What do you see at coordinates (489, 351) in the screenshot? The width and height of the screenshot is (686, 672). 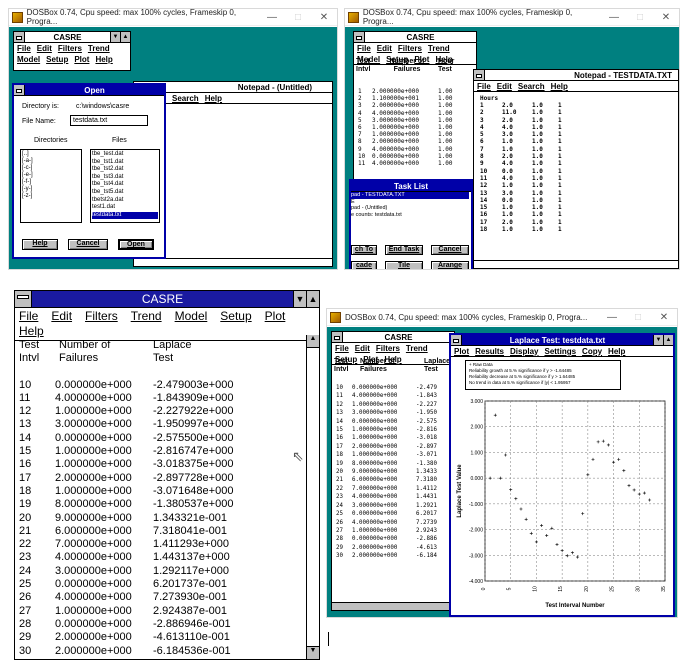 I see `menu-results: Results` at bounding box center [489, 351].